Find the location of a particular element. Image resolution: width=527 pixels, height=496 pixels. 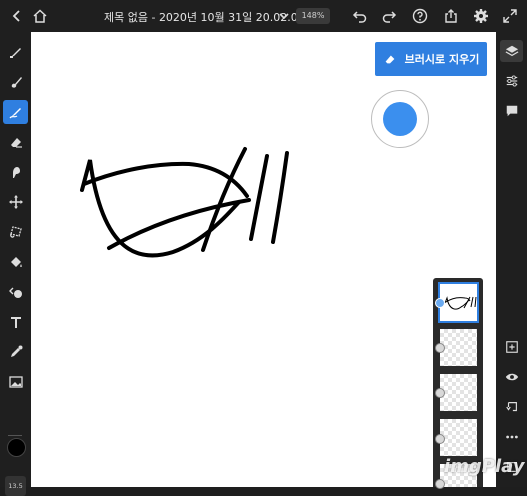

zoom-level: 148% is located at coordinates (313, 16).